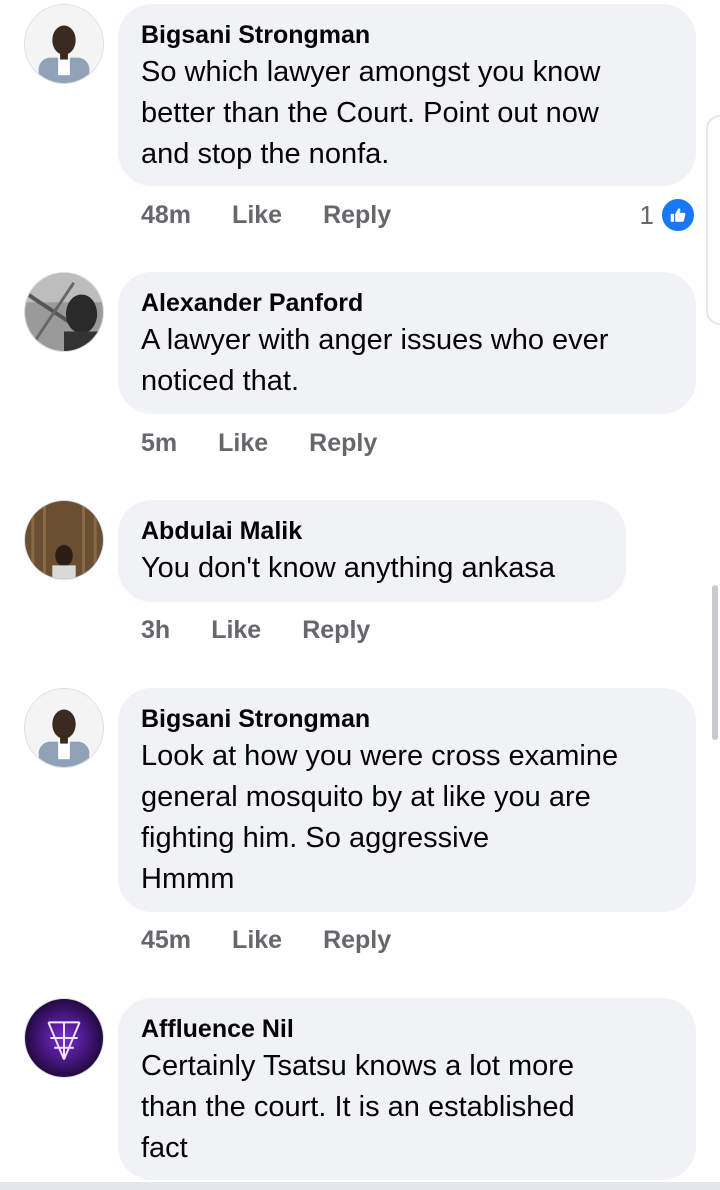 The width and height of the screenshot is (720, 1190). Describe the element at coordinates (164, 1148) in the screenshot. I see `comment-line: fact` at that location.